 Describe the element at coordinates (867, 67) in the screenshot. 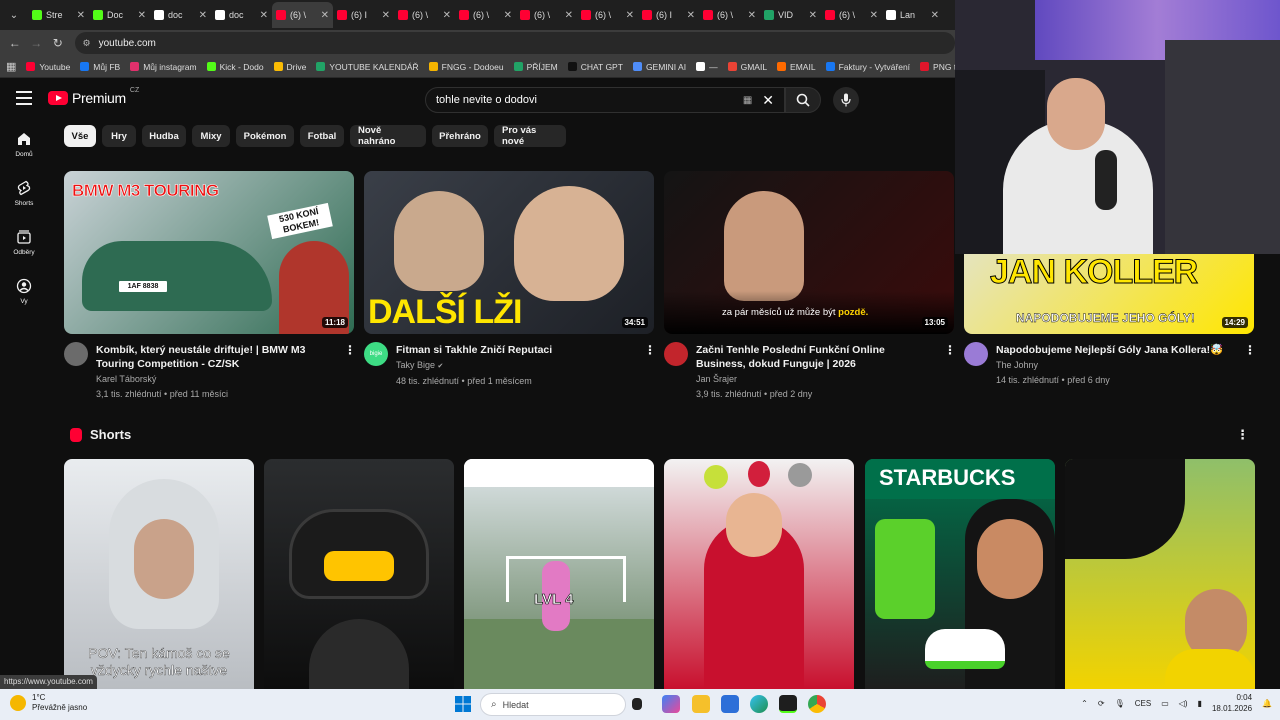

I see `bookmark-item: Faktury - Vytváření` at that location.